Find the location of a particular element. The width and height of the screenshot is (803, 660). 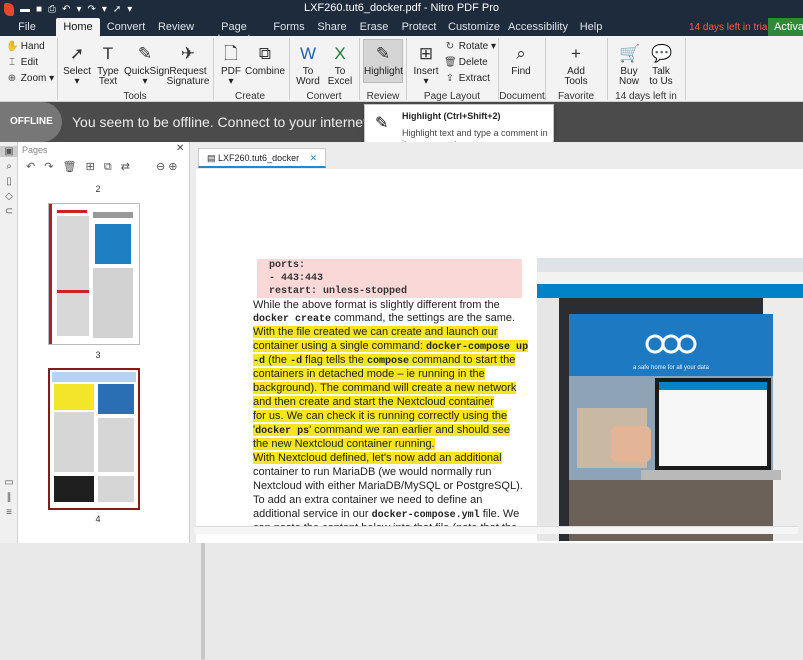

tag-icon: ◇ is located at coordinates (9, 196).